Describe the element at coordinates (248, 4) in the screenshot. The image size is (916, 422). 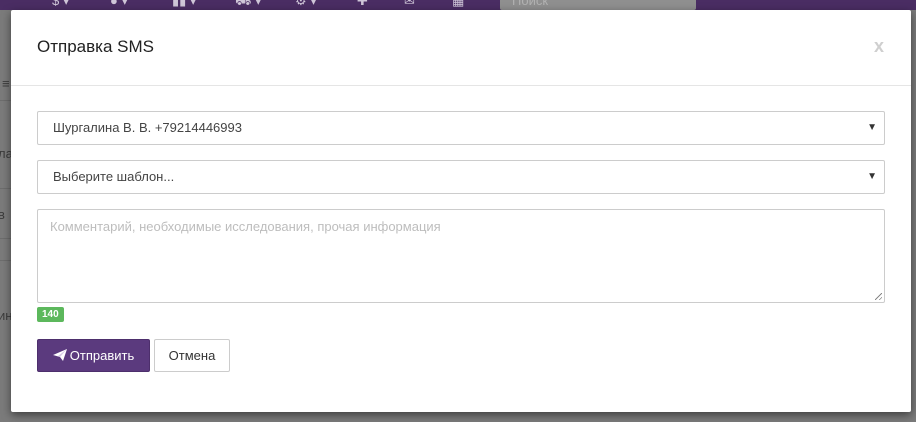
I see `nav-cart-menu: ⛟ ▾` at that location.